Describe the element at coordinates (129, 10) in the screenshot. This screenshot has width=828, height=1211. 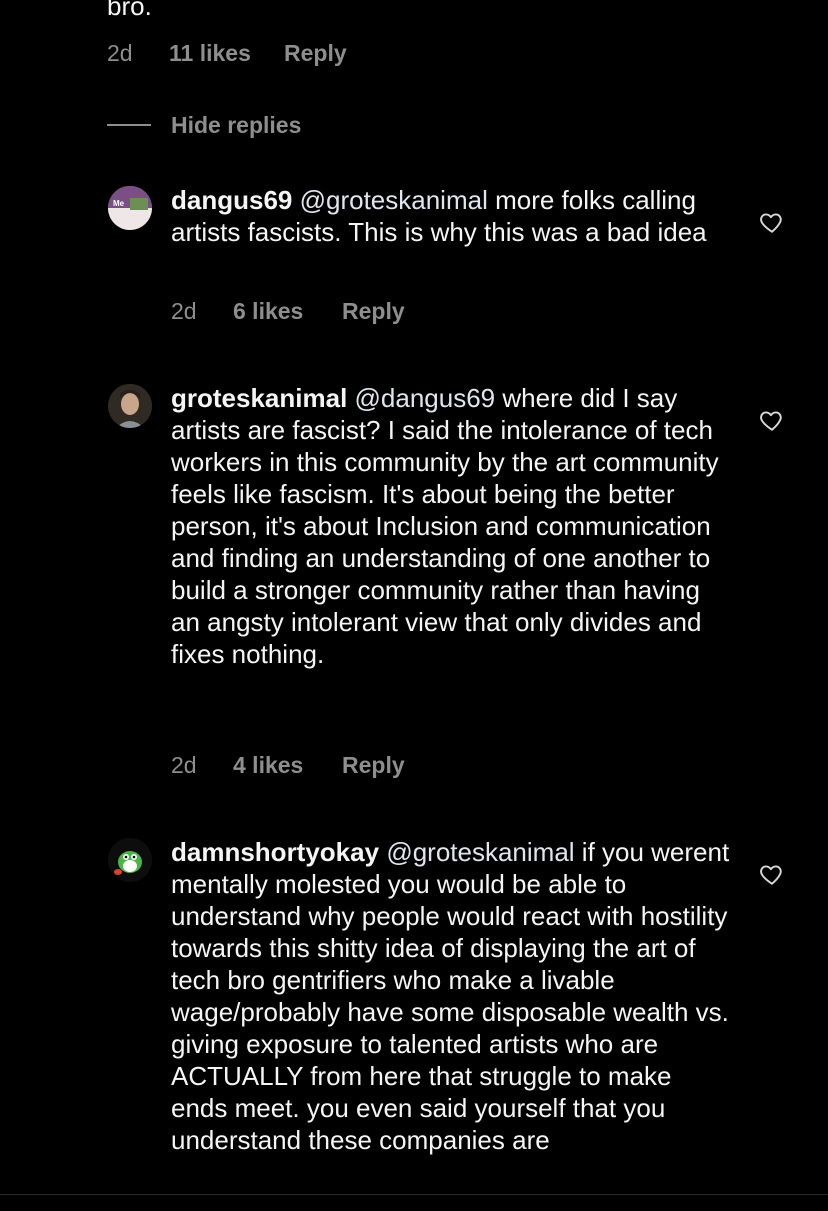
I see `comment-text-tail: bro.` at that location.